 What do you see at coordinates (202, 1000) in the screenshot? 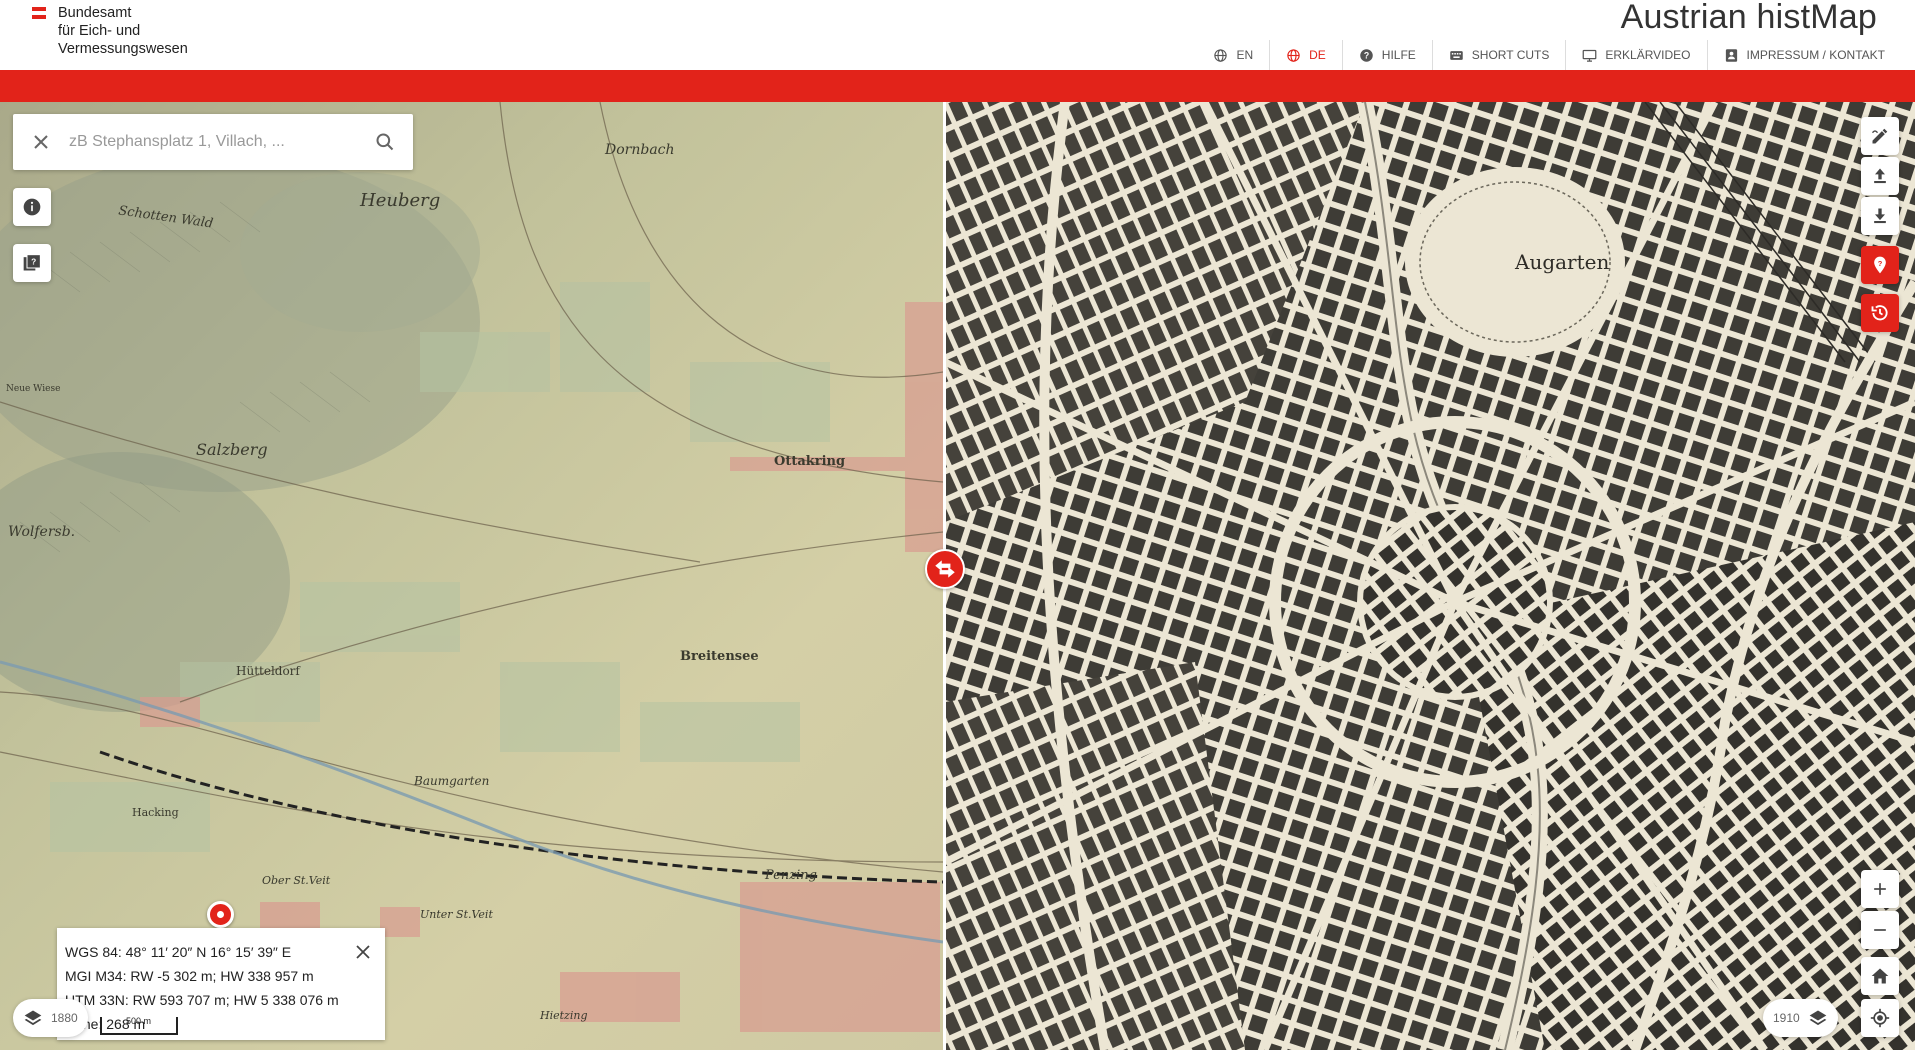
I see `coord-utm: UTM 33N: RW 593 707 m; HW 5 338 076 m` at bounding box center [202, 1000].